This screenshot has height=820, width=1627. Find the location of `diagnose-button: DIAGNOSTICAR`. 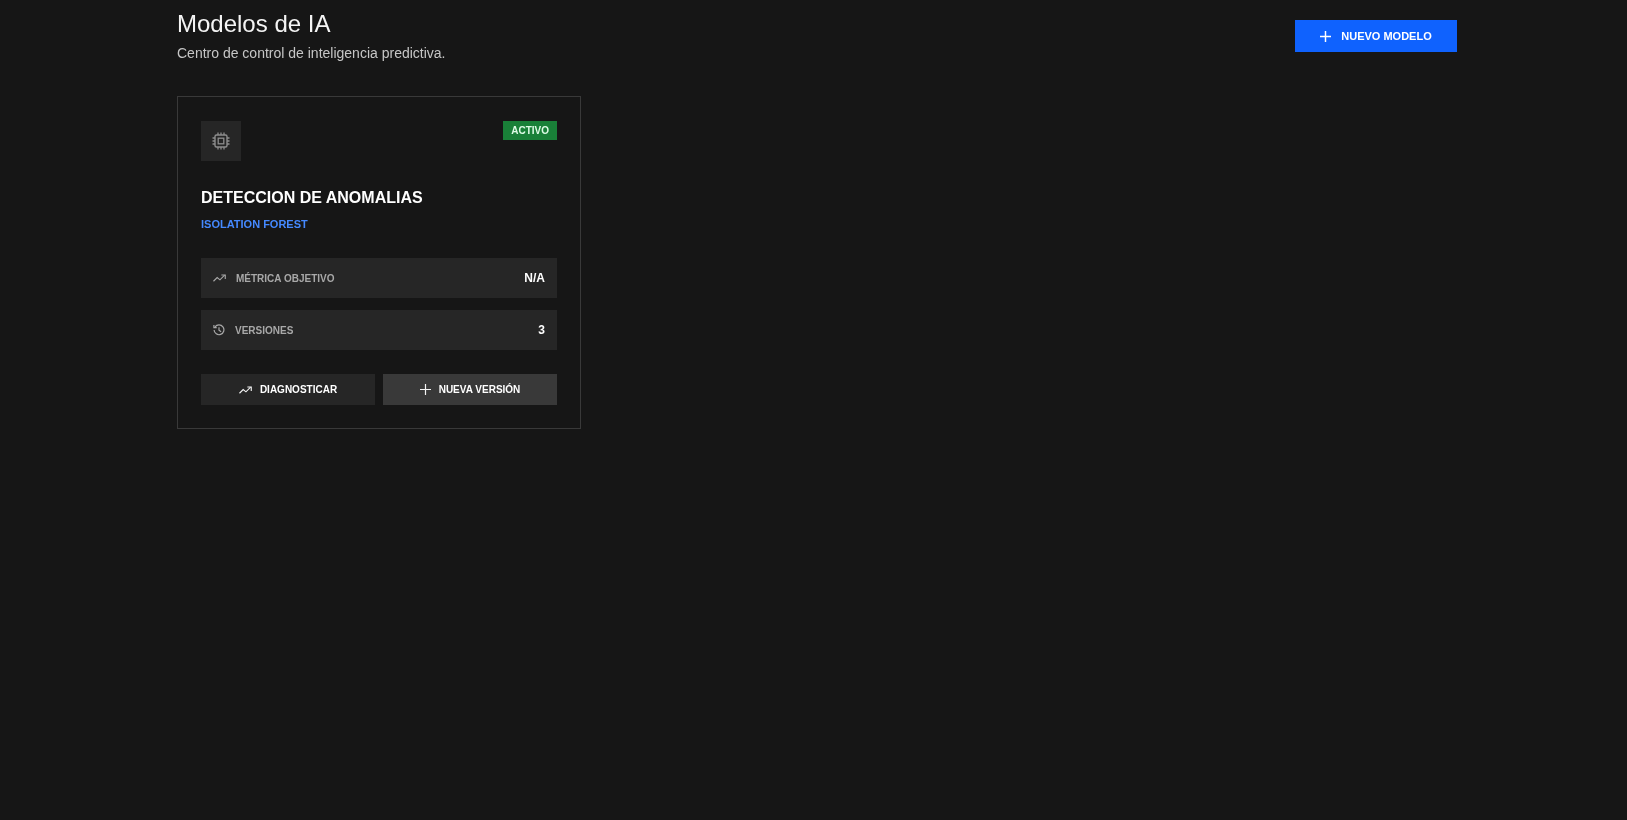

diagnose-button: DIAGNOSTICAR is located at coordinates (288, 389).